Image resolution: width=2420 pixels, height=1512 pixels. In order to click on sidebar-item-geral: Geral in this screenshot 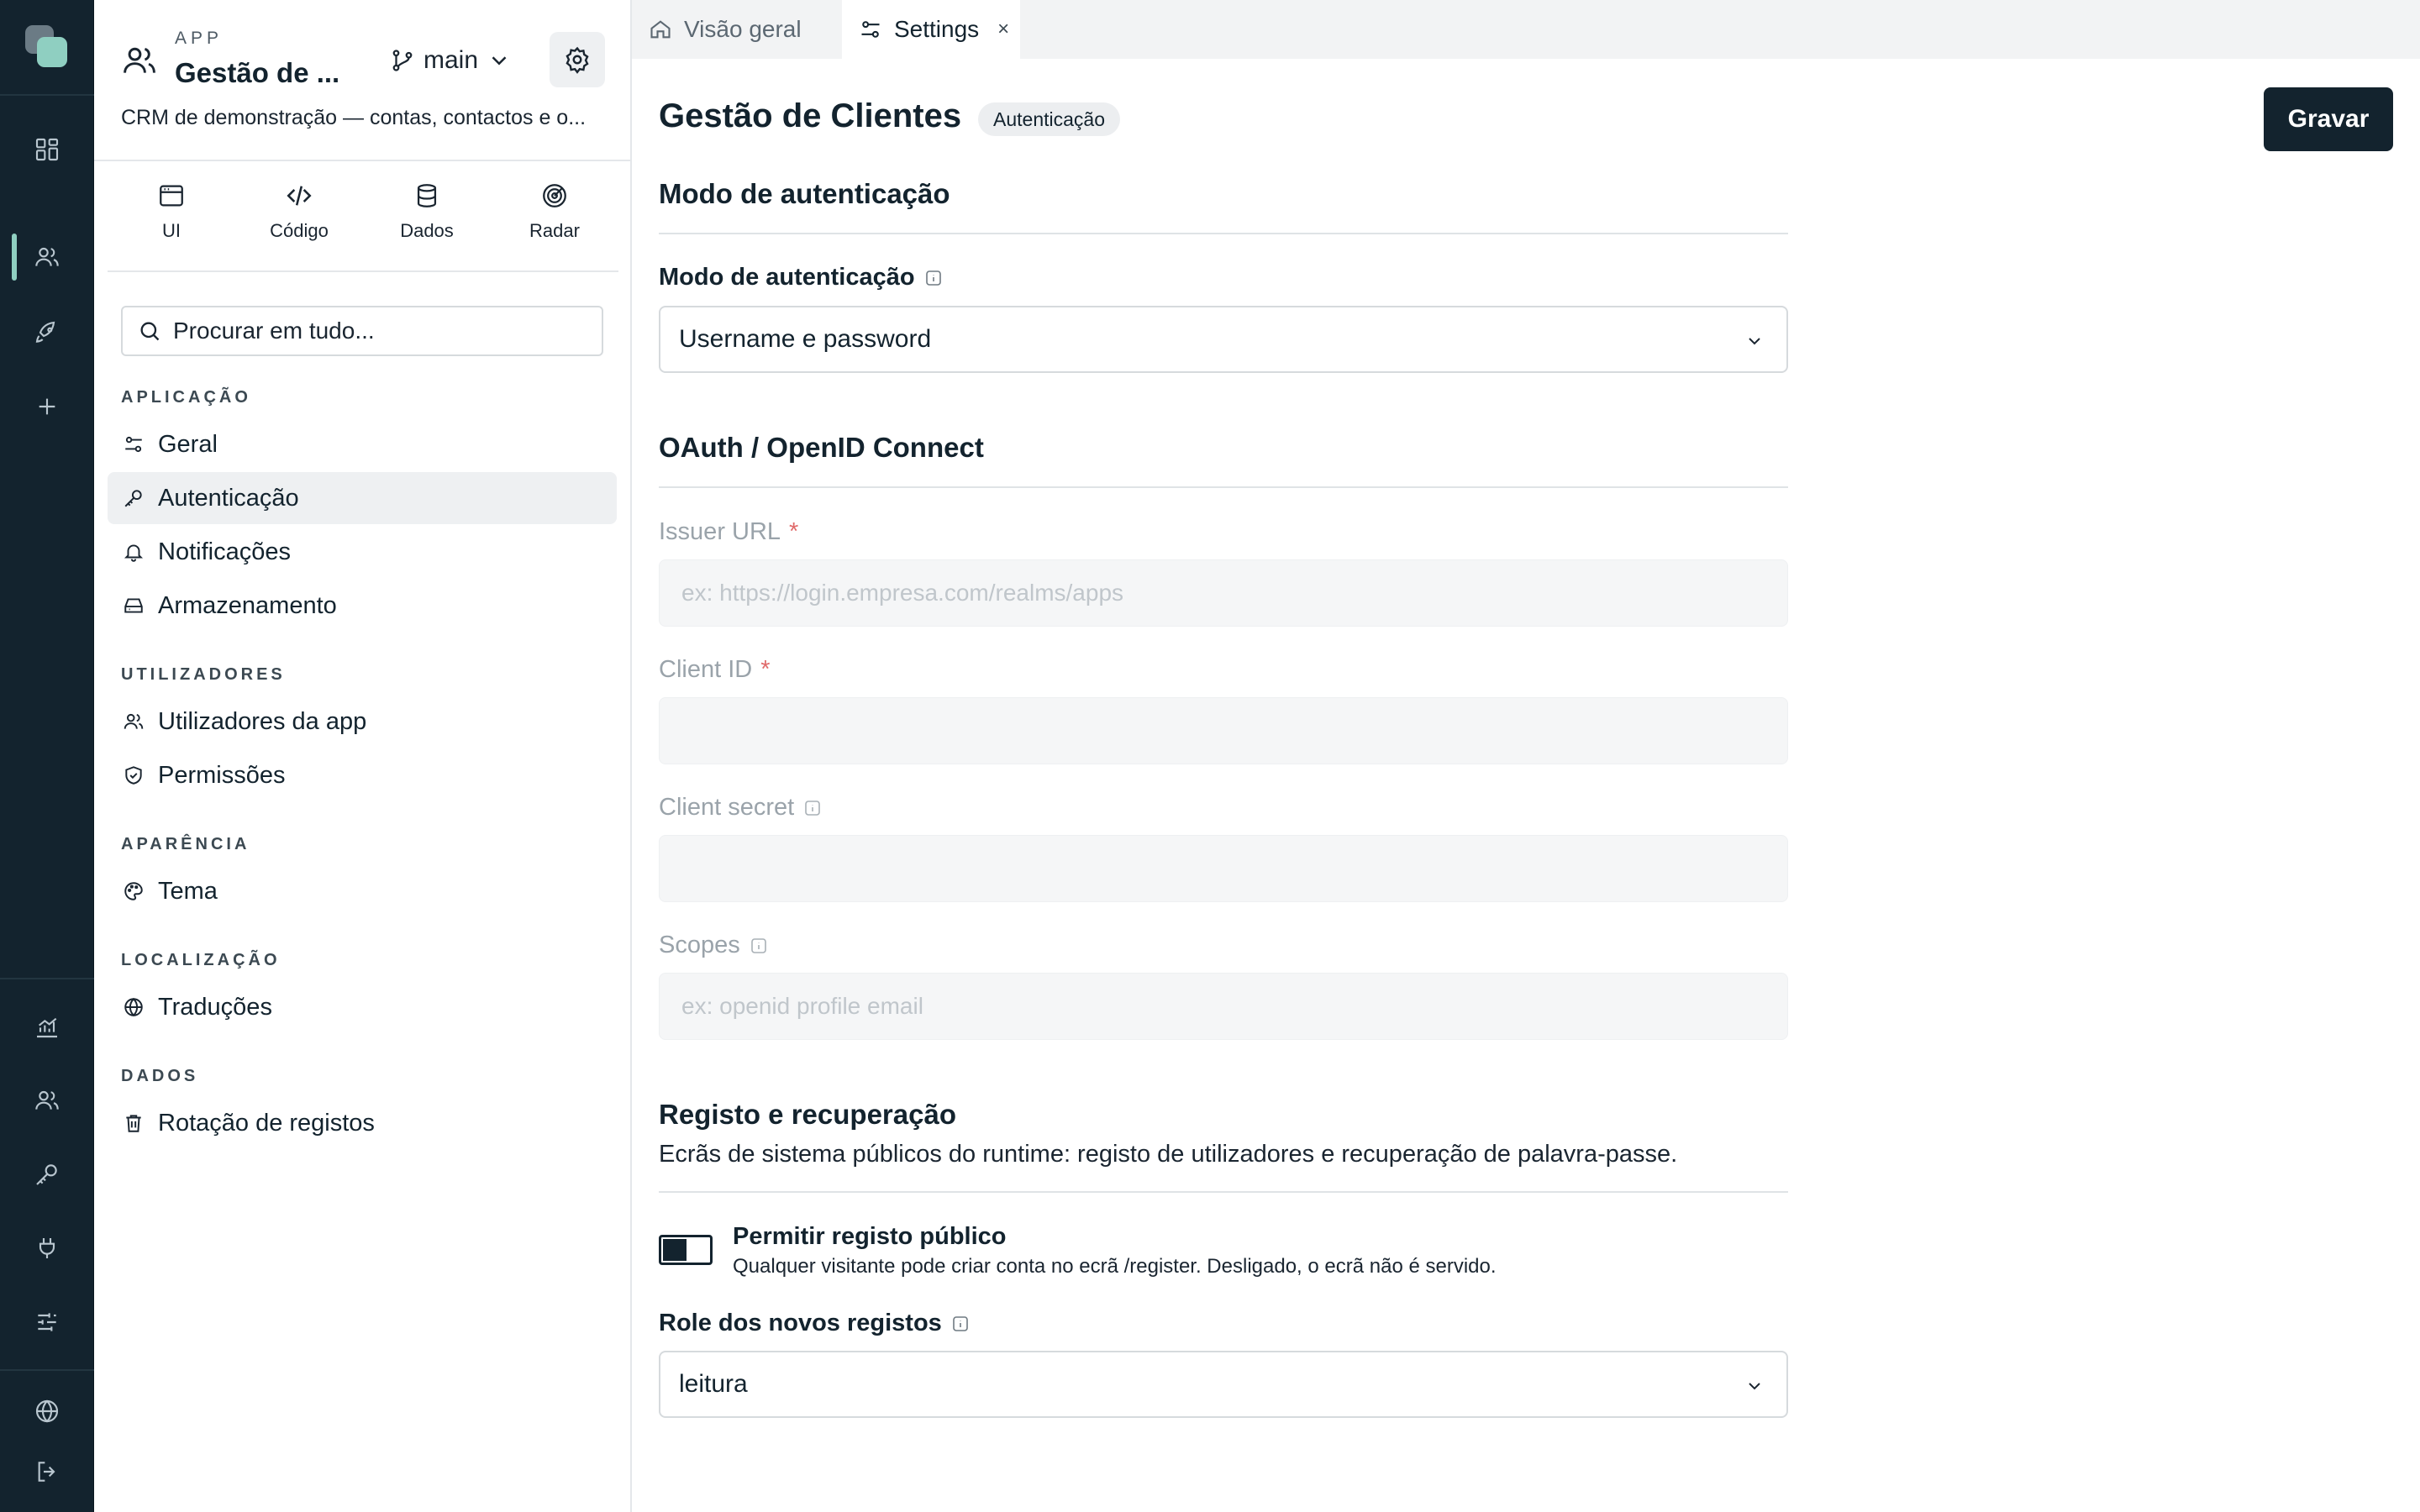, I will do `click(362, 444)`.